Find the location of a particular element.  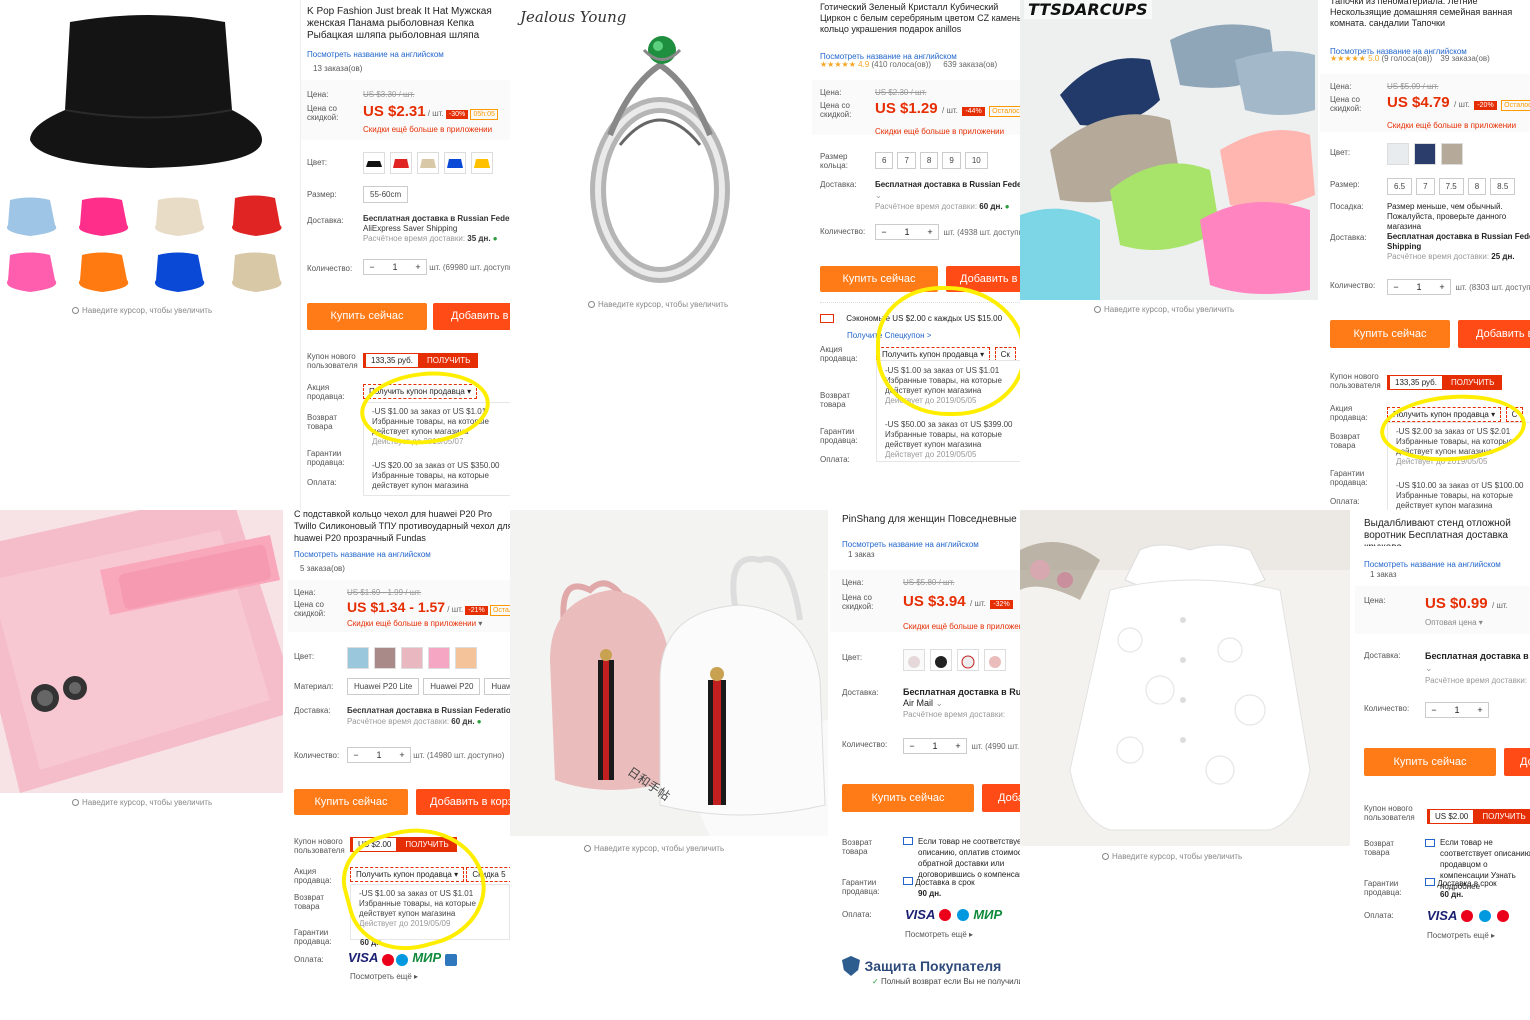

color-option-navy is located at coordinates (1425, 154).